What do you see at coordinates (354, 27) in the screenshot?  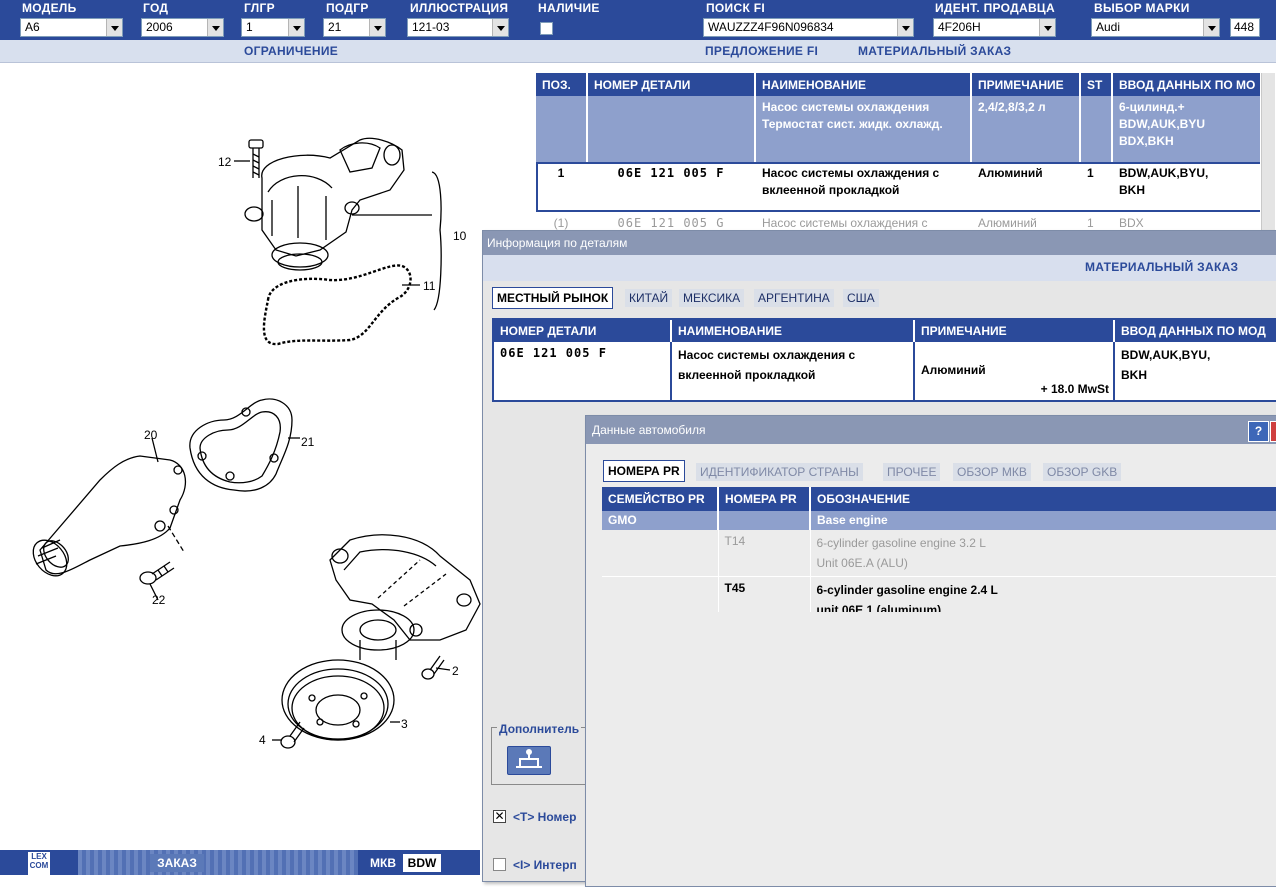 I see `sub-group-select: 21` at bounding box center [354, 27].